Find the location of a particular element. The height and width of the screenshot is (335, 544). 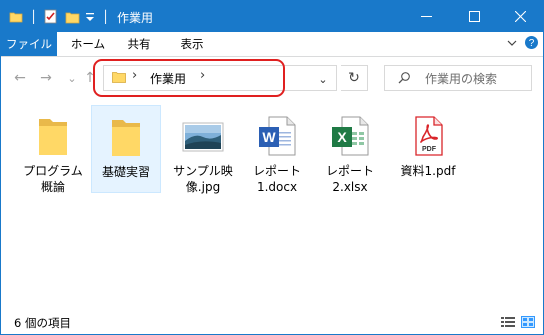

file-item-pdf: PDF 資料1.pdf is located at coordinates (428, 149).